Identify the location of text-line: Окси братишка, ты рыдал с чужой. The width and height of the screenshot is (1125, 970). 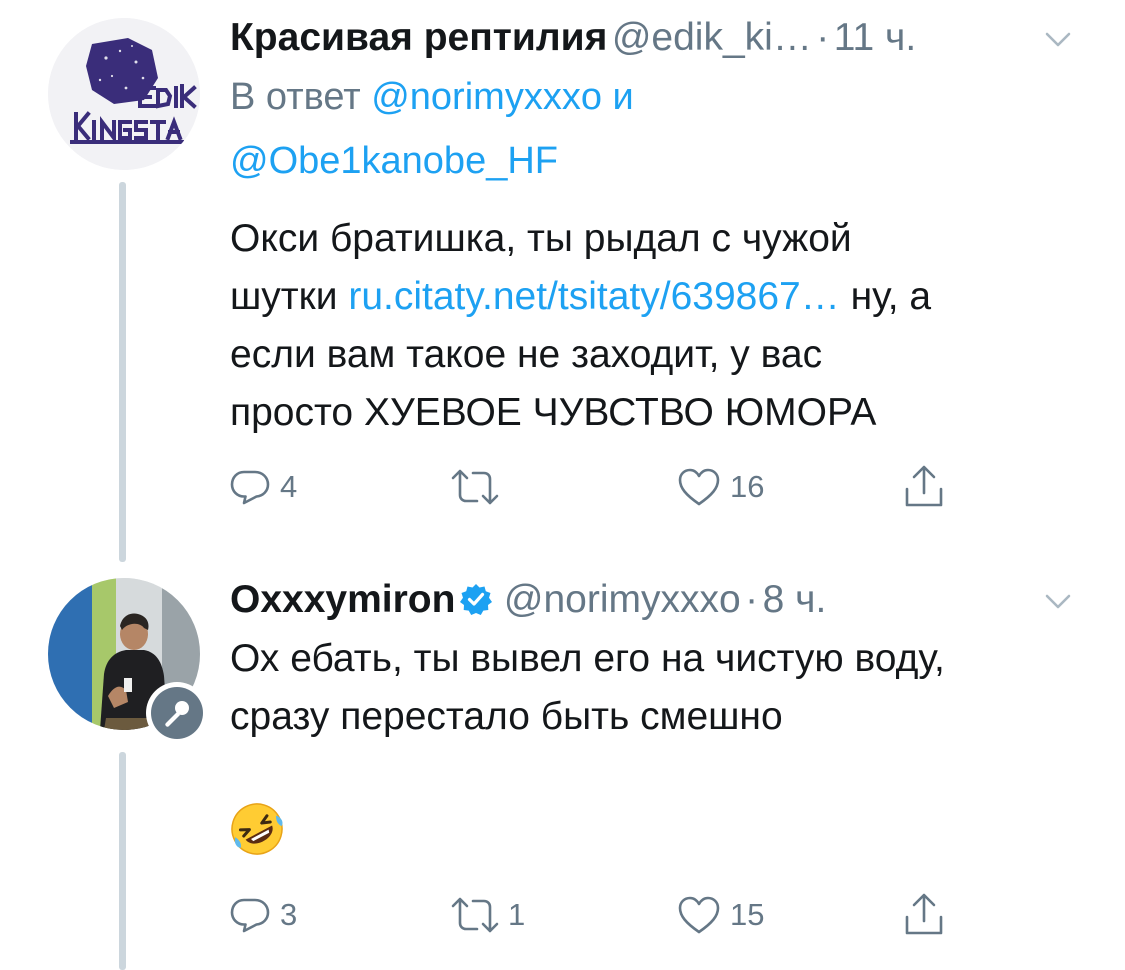
(541, 238).